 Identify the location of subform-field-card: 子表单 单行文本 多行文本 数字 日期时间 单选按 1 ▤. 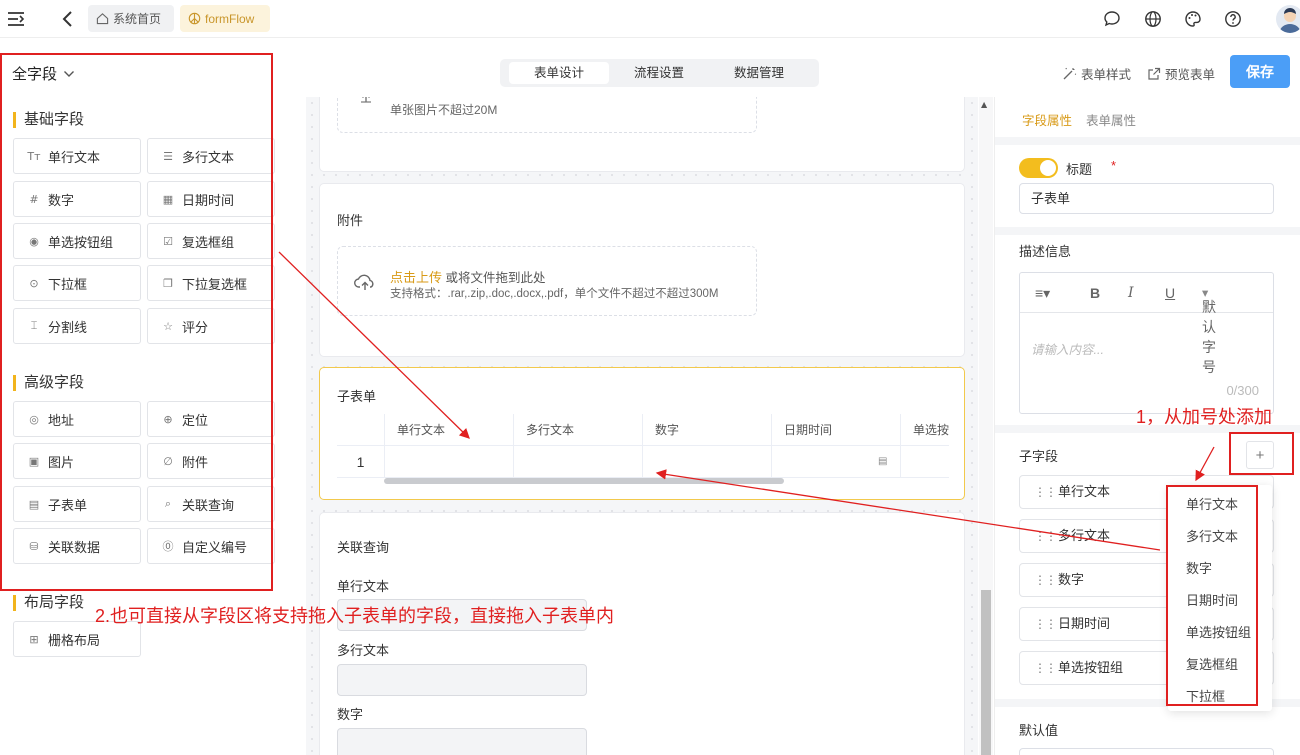
(642, 433).